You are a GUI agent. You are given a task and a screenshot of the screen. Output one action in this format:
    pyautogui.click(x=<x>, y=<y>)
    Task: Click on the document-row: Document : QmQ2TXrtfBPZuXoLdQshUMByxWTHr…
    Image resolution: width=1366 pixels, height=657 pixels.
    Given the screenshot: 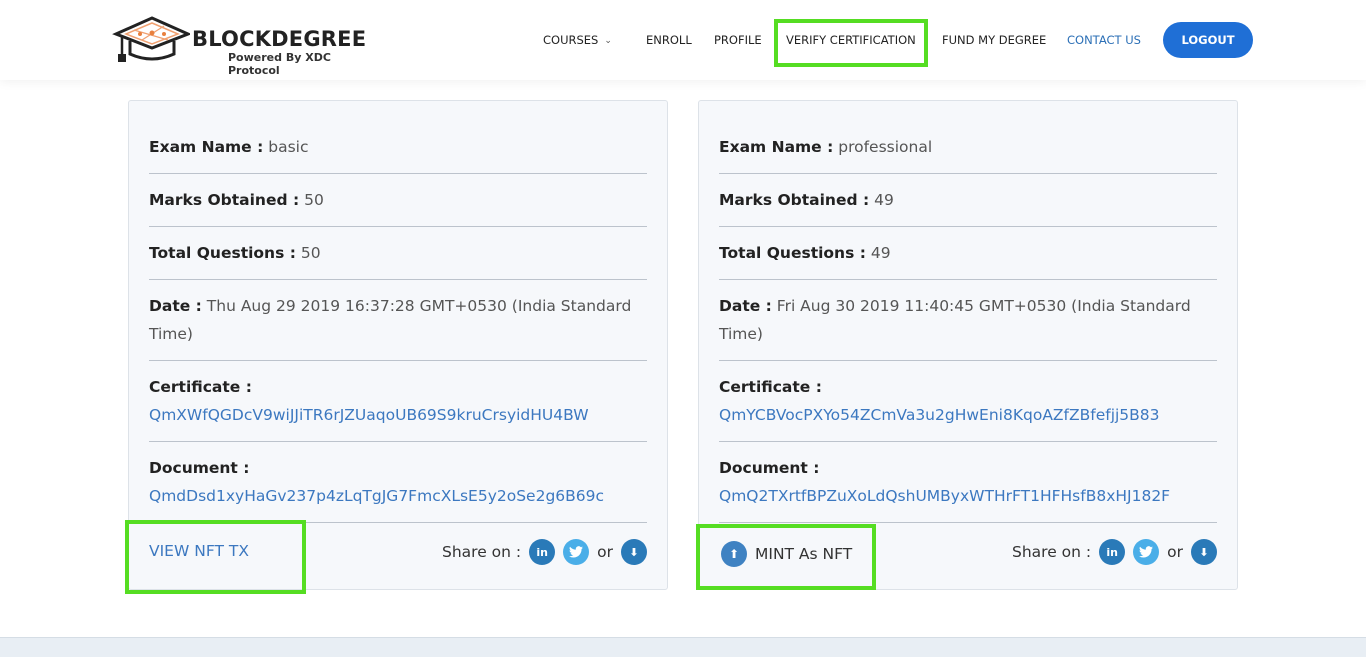 What is the action you would take?
    pyautogui.click(x=968, y=488)
    